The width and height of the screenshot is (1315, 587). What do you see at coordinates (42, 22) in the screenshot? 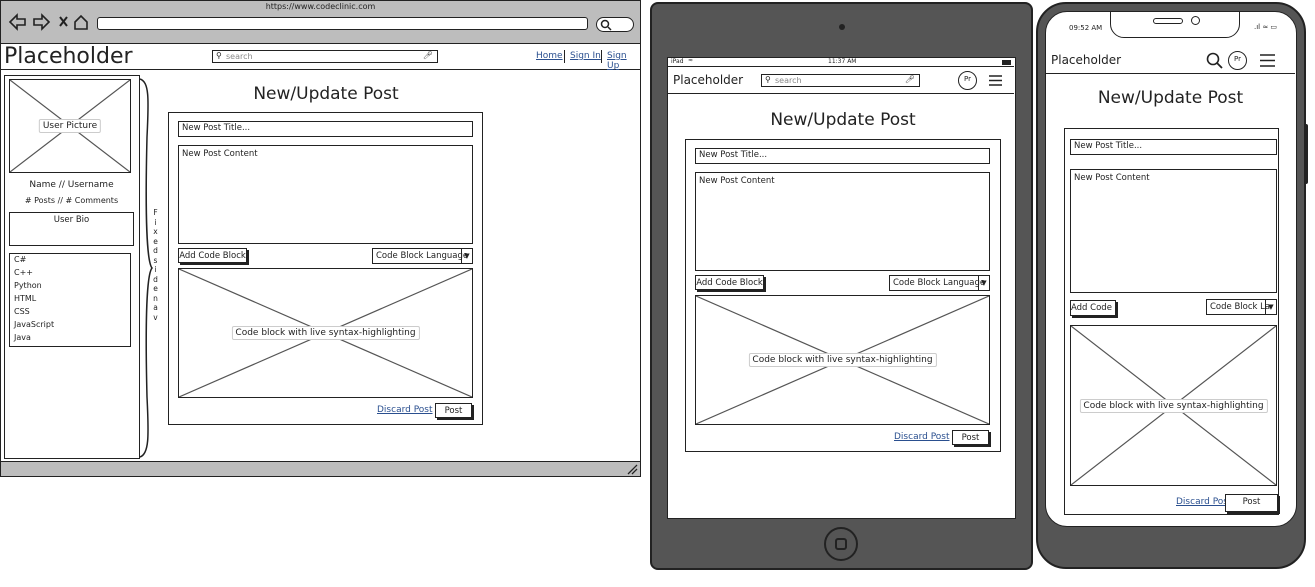
I see `forward-arrow-icon` at bounding box center [42, 22].